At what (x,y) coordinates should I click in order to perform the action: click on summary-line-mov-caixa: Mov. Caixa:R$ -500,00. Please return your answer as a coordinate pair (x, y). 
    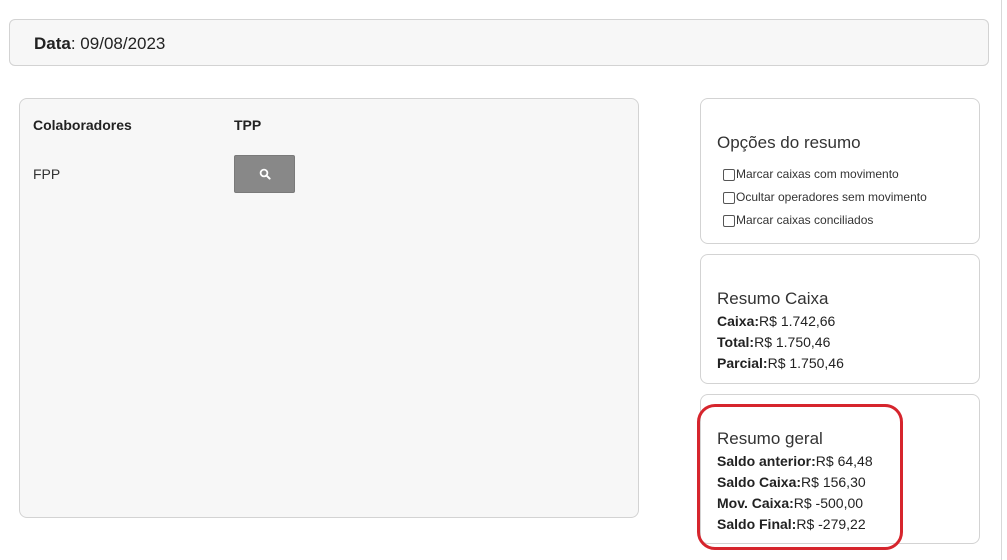
    Looking at the image, I should click on (790, 503).